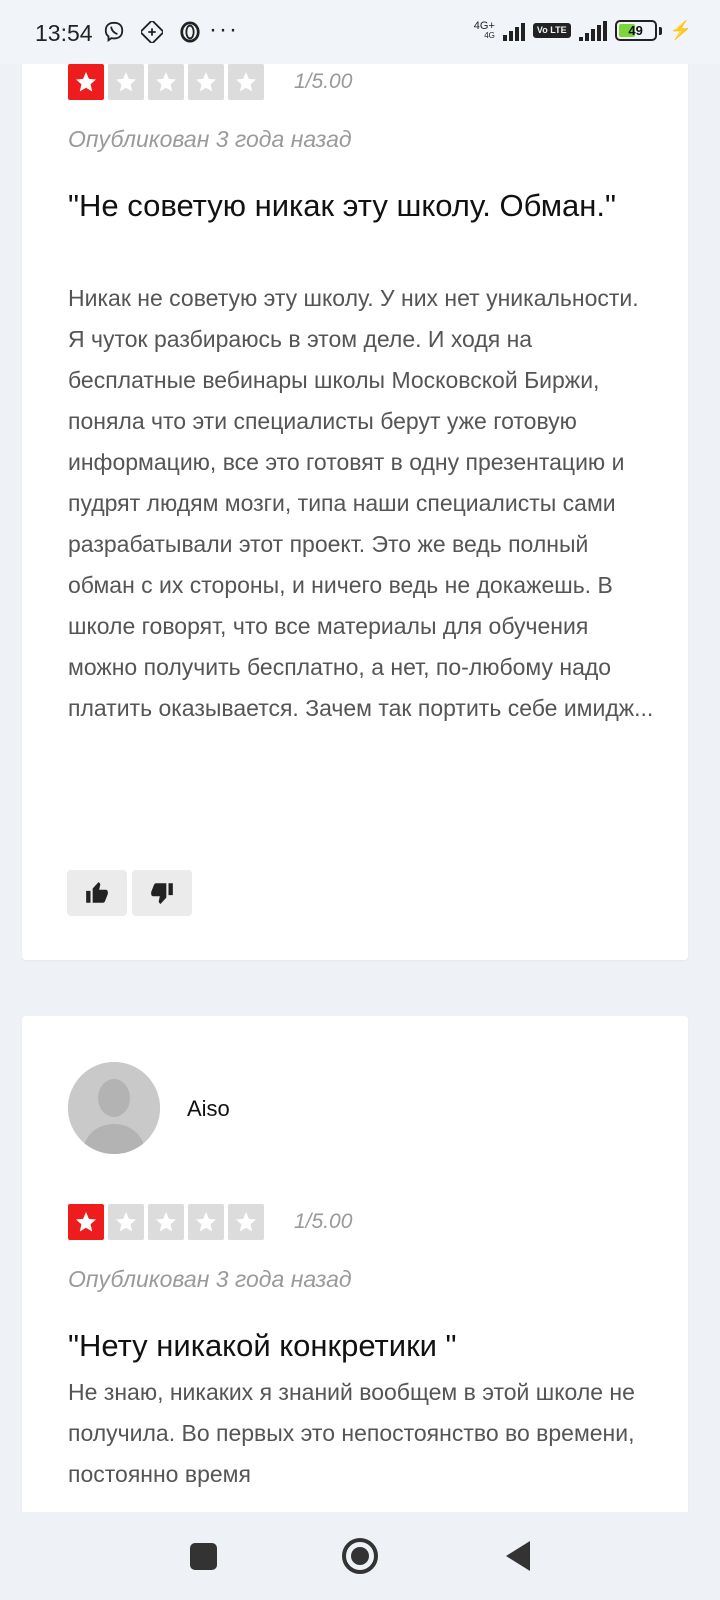  What do you see at coordinates (208, 1109) in the screenshot?
I see `author-name: Aiso` at bounding box center [208, 1109].